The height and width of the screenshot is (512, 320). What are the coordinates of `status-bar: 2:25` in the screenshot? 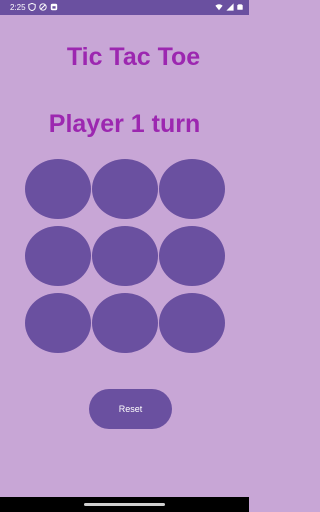 It's located at (124, 7).